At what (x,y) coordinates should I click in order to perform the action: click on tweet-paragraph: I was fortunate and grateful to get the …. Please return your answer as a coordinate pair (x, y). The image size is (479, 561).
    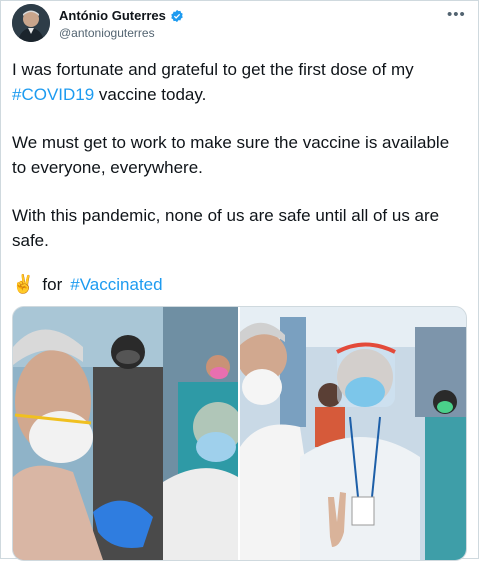
    Looking at the image, I should click on (213, 82).